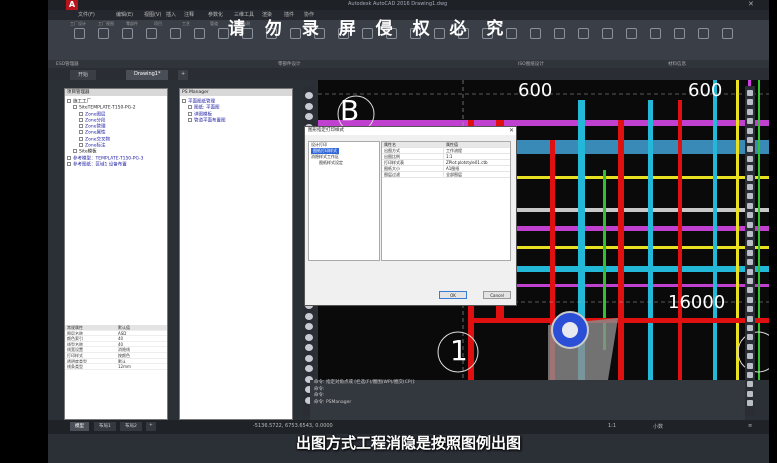 The height and width of the screenshot is (463, 777). What do you see at coordinates (658, 426) in the screenshot?
I see `units-setting: 小数` at bounding box center [658, 426].